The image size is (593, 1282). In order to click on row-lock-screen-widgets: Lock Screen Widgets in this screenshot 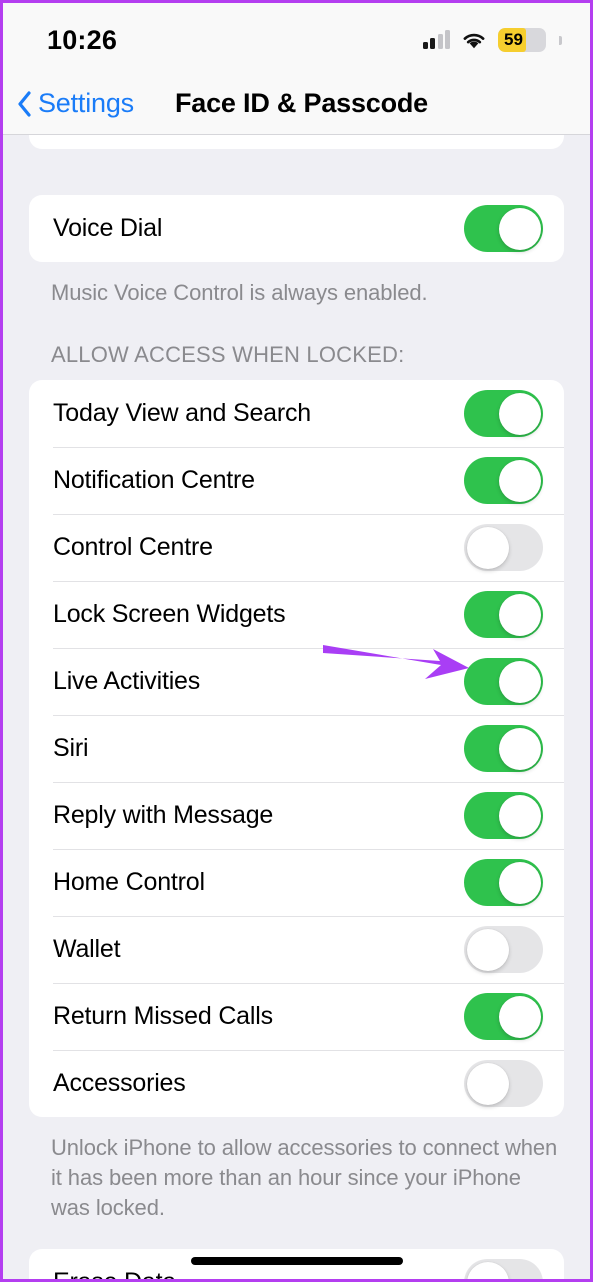, I will do `click(296, 614)`.